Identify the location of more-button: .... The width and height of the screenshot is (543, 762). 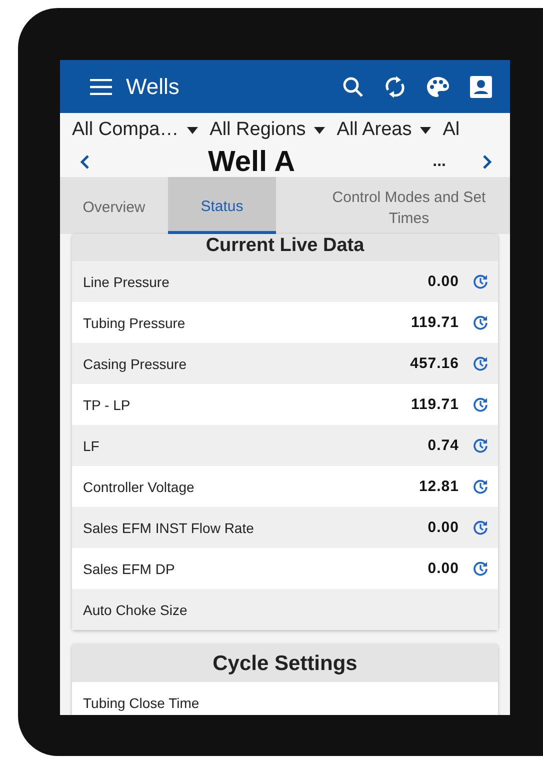
(439, 162).